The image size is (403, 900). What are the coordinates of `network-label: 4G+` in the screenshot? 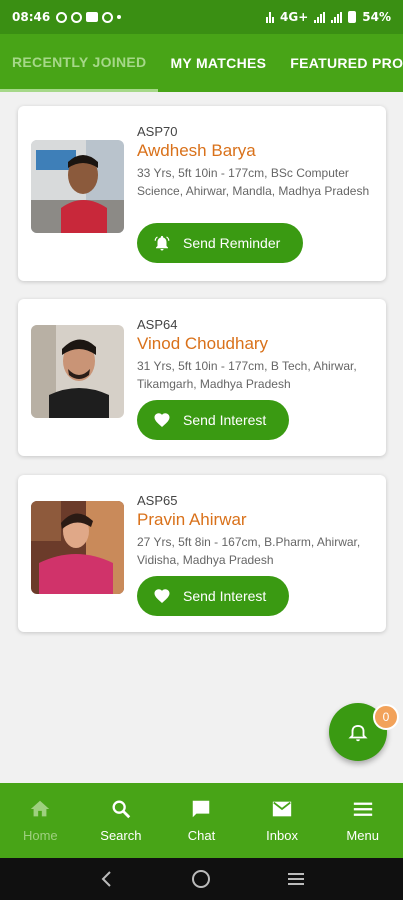 It's located at (294, 17).